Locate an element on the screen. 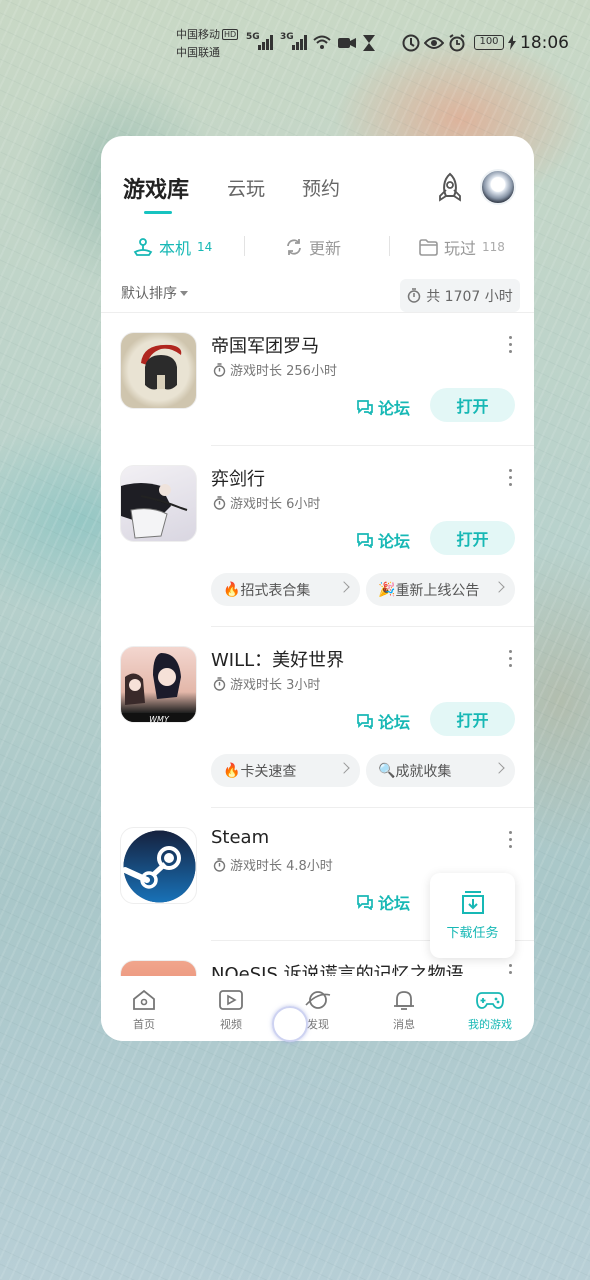  topic-chip-label: 重新上线公告 is located at coordinates (437, 590).